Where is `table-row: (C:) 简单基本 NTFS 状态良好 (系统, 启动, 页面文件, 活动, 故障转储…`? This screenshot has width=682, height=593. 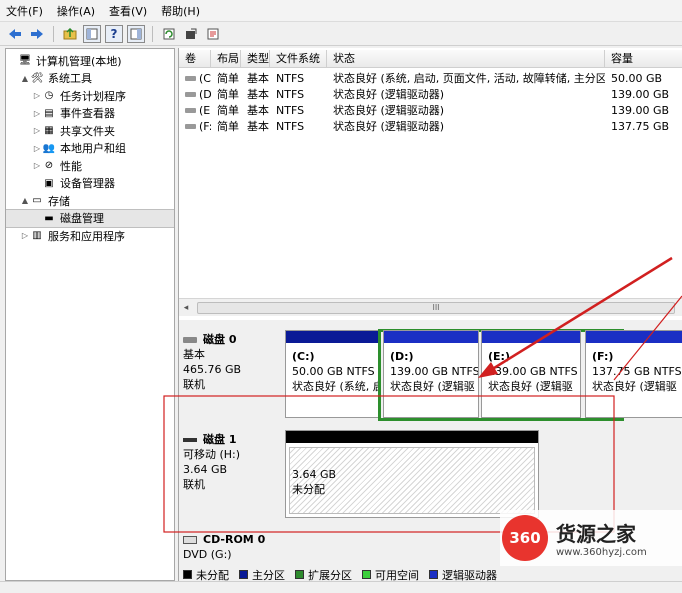
table-row: (C:) 简单基本 NTFS 状态良好 (系统, 启动, 页面文件, 活动, 故障转储… is located at coordinates (430, 78).